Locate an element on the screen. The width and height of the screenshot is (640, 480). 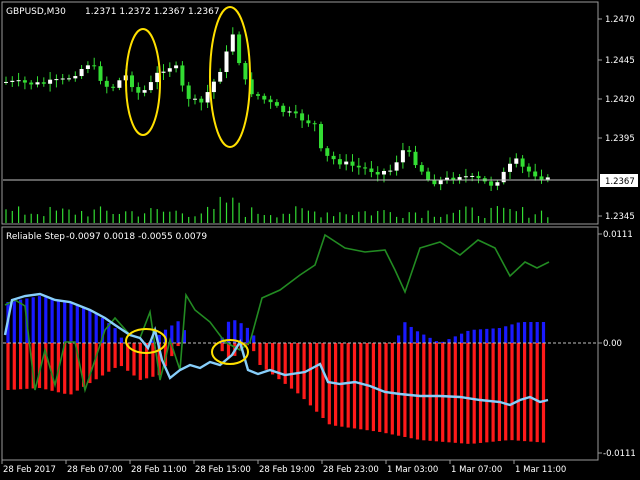
ohlc-readout: 1.2371 1.2372 1.2367 1.2367 is located at coordinates (152, 12).